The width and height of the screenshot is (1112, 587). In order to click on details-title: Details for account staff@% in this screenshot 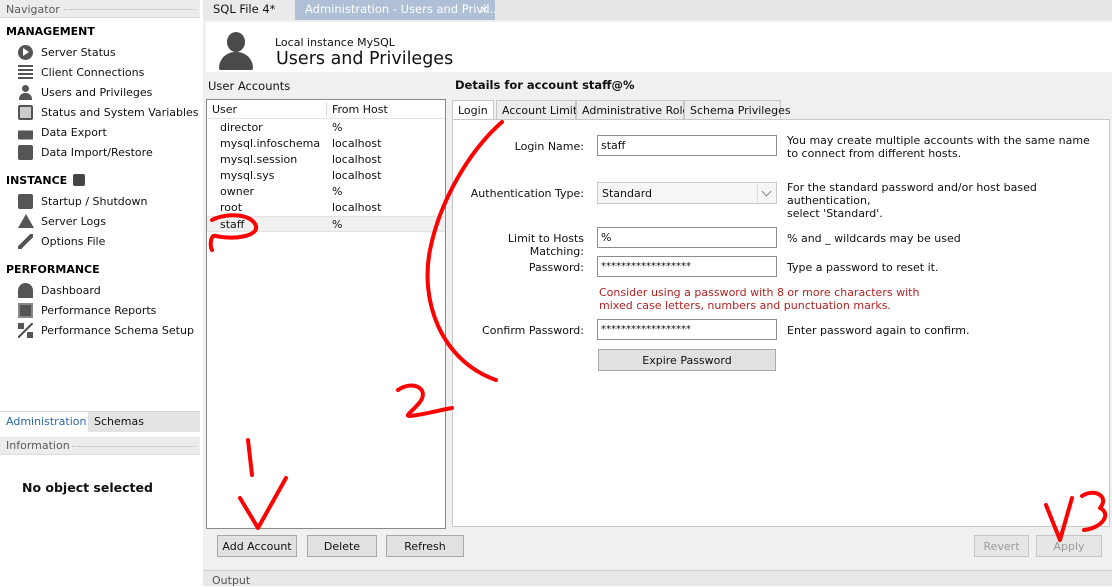, I will do `click(545, 85)`.